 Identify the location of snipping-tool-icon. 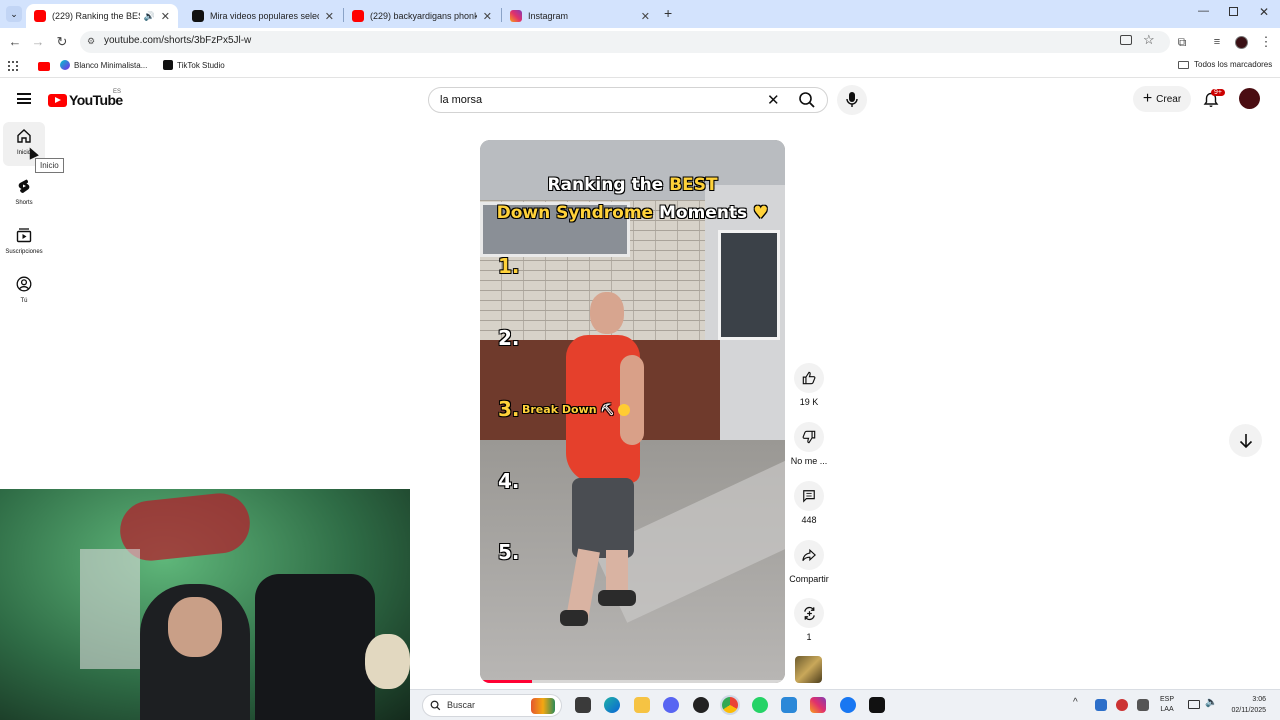
(789, 705).